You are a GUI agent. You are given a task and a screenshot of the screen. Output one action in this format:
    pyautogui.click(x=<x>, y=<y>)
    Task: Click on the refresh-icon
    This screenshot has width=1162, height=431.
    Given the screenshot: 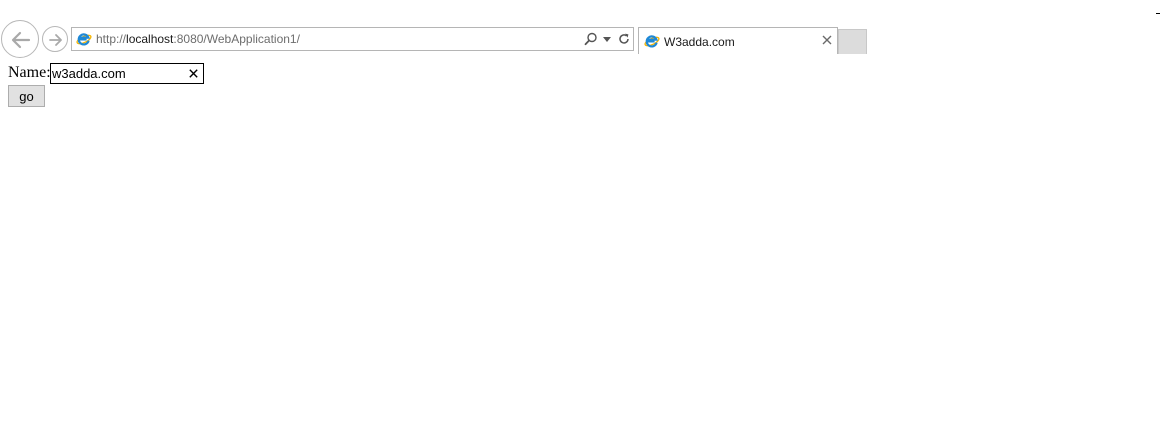 What is the action you would take?
    pyautogui.click(x=624, y=39)
    